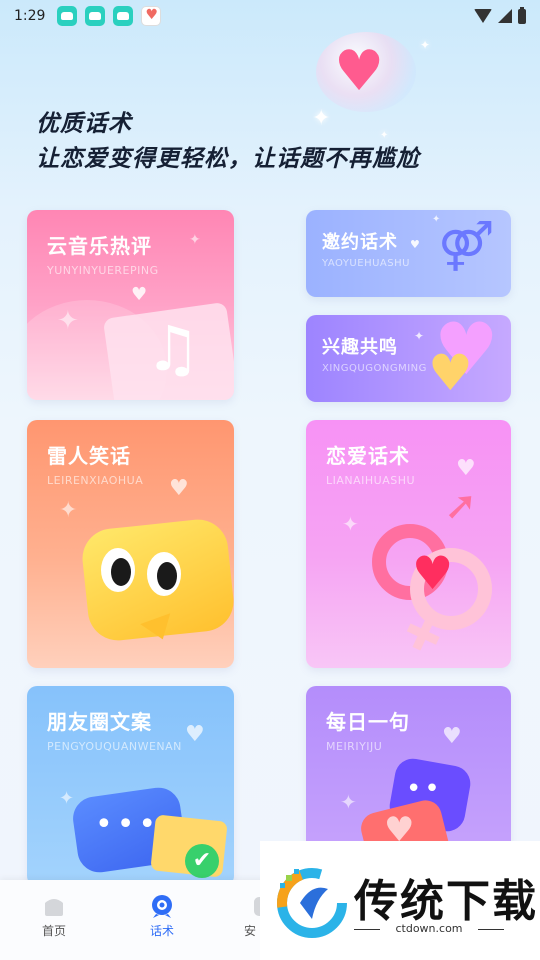 The image size is (540, 960). What do you see at coordinates (89, 456) in the screenshot?
I see `card-title: 雷人笑话` at bounding box center [89, 456].